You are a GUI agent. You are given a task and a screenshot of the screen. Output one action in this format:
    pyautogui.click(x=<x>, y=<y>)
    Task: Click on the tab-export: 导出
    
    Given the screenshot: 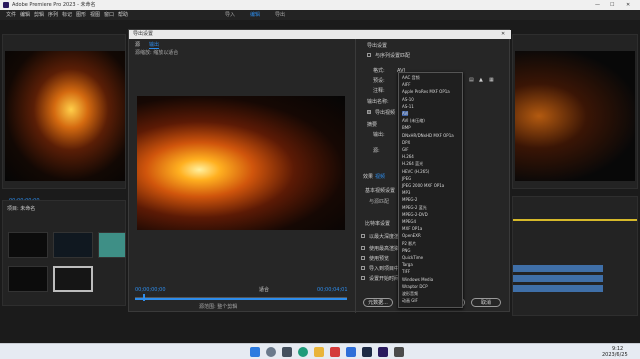 What is the action you would take?
    pyautogui.click(x=280, y=15)
    